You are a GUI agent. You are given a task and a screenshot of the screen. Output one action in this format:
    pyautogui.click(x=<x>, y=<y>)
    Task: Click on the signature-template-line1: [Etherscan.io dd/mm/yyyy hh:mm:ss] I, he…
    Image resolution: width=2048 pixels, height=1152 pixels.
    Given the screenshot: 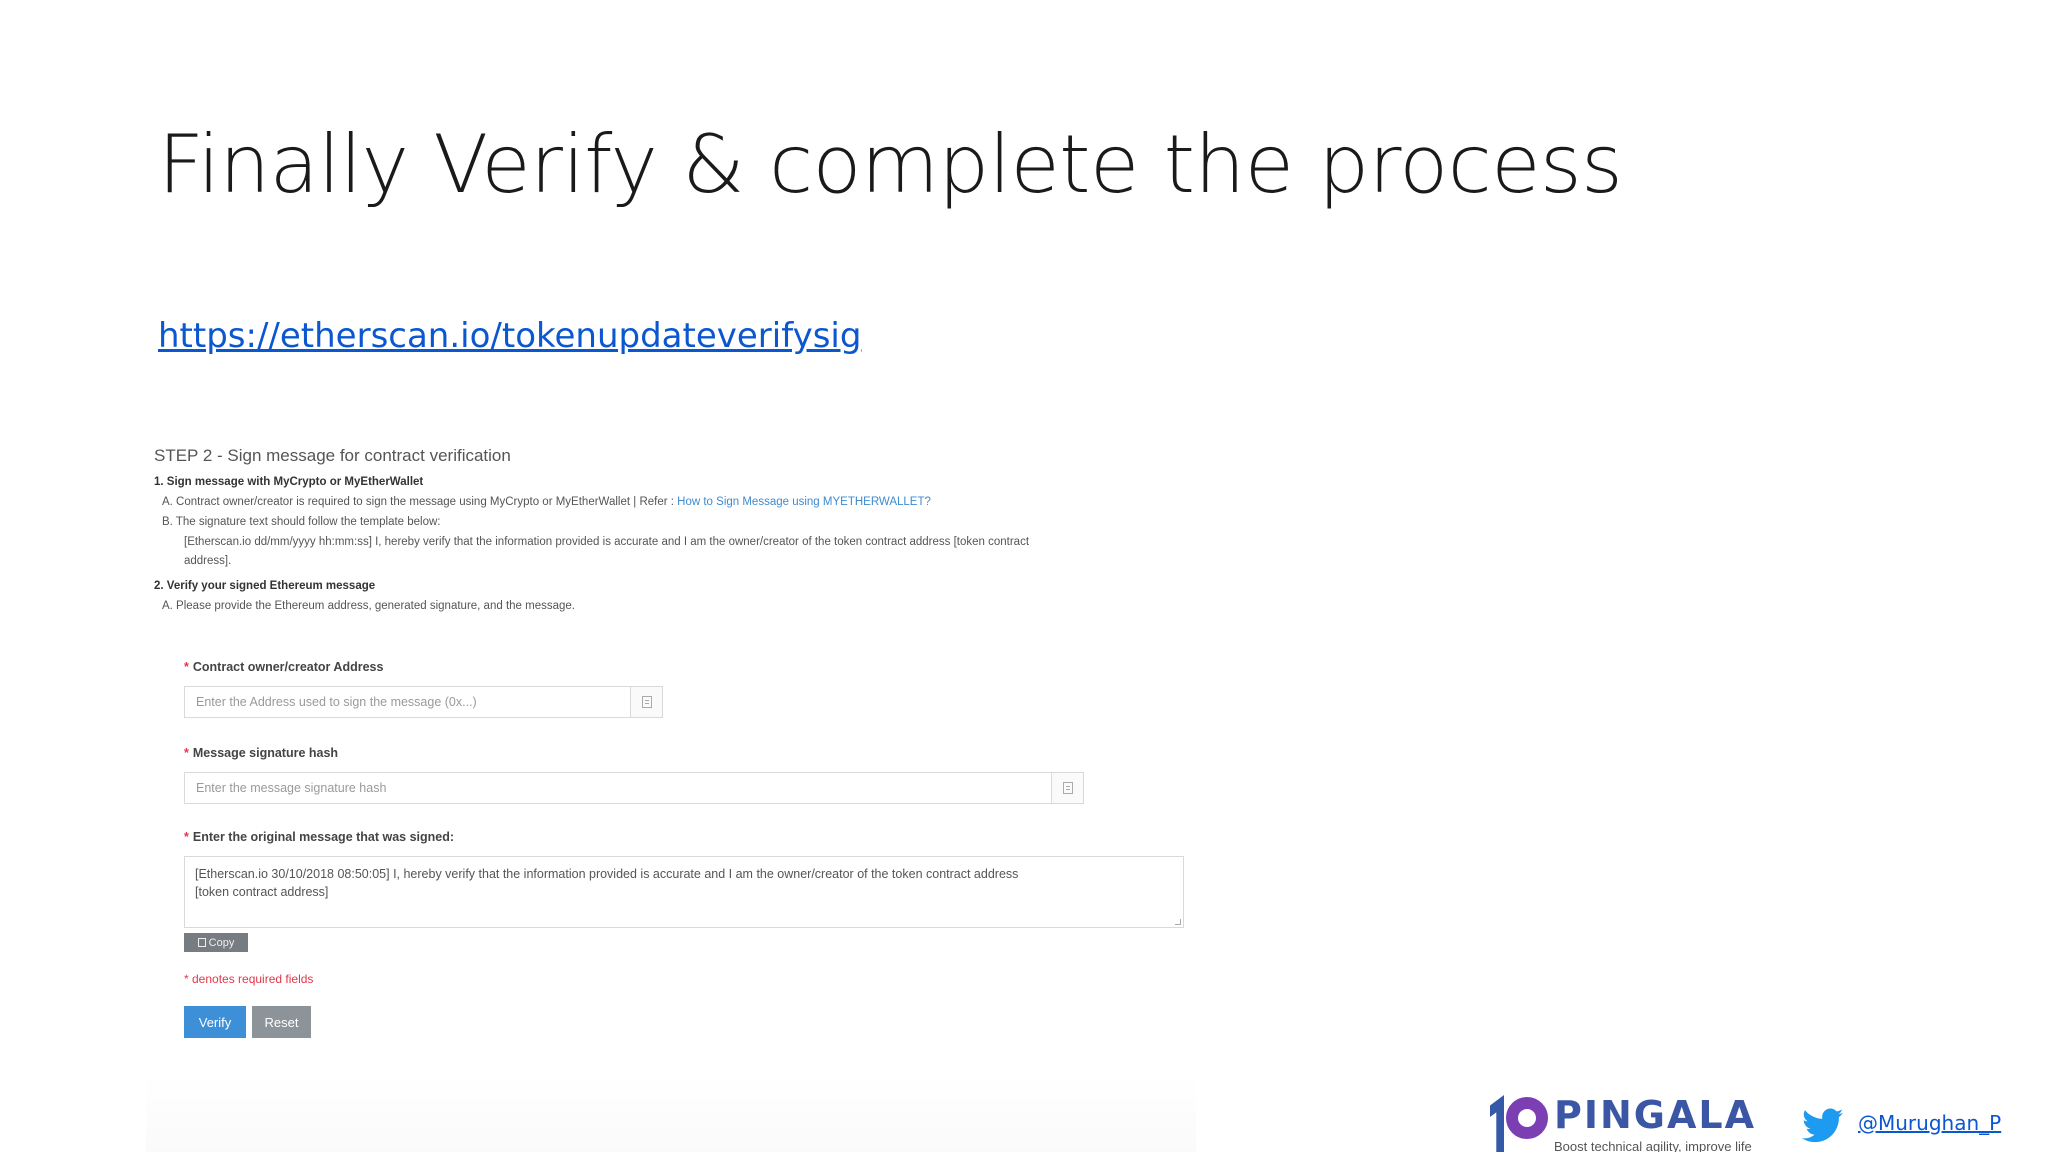 What is the action you would take?
    pyautogui.click(x=607, y=542)
    